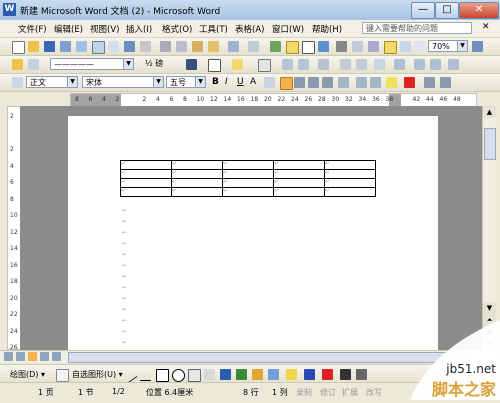  Describe the element at coordinates (341, 46) in the screenshot. I see `columns-icon` at that location.